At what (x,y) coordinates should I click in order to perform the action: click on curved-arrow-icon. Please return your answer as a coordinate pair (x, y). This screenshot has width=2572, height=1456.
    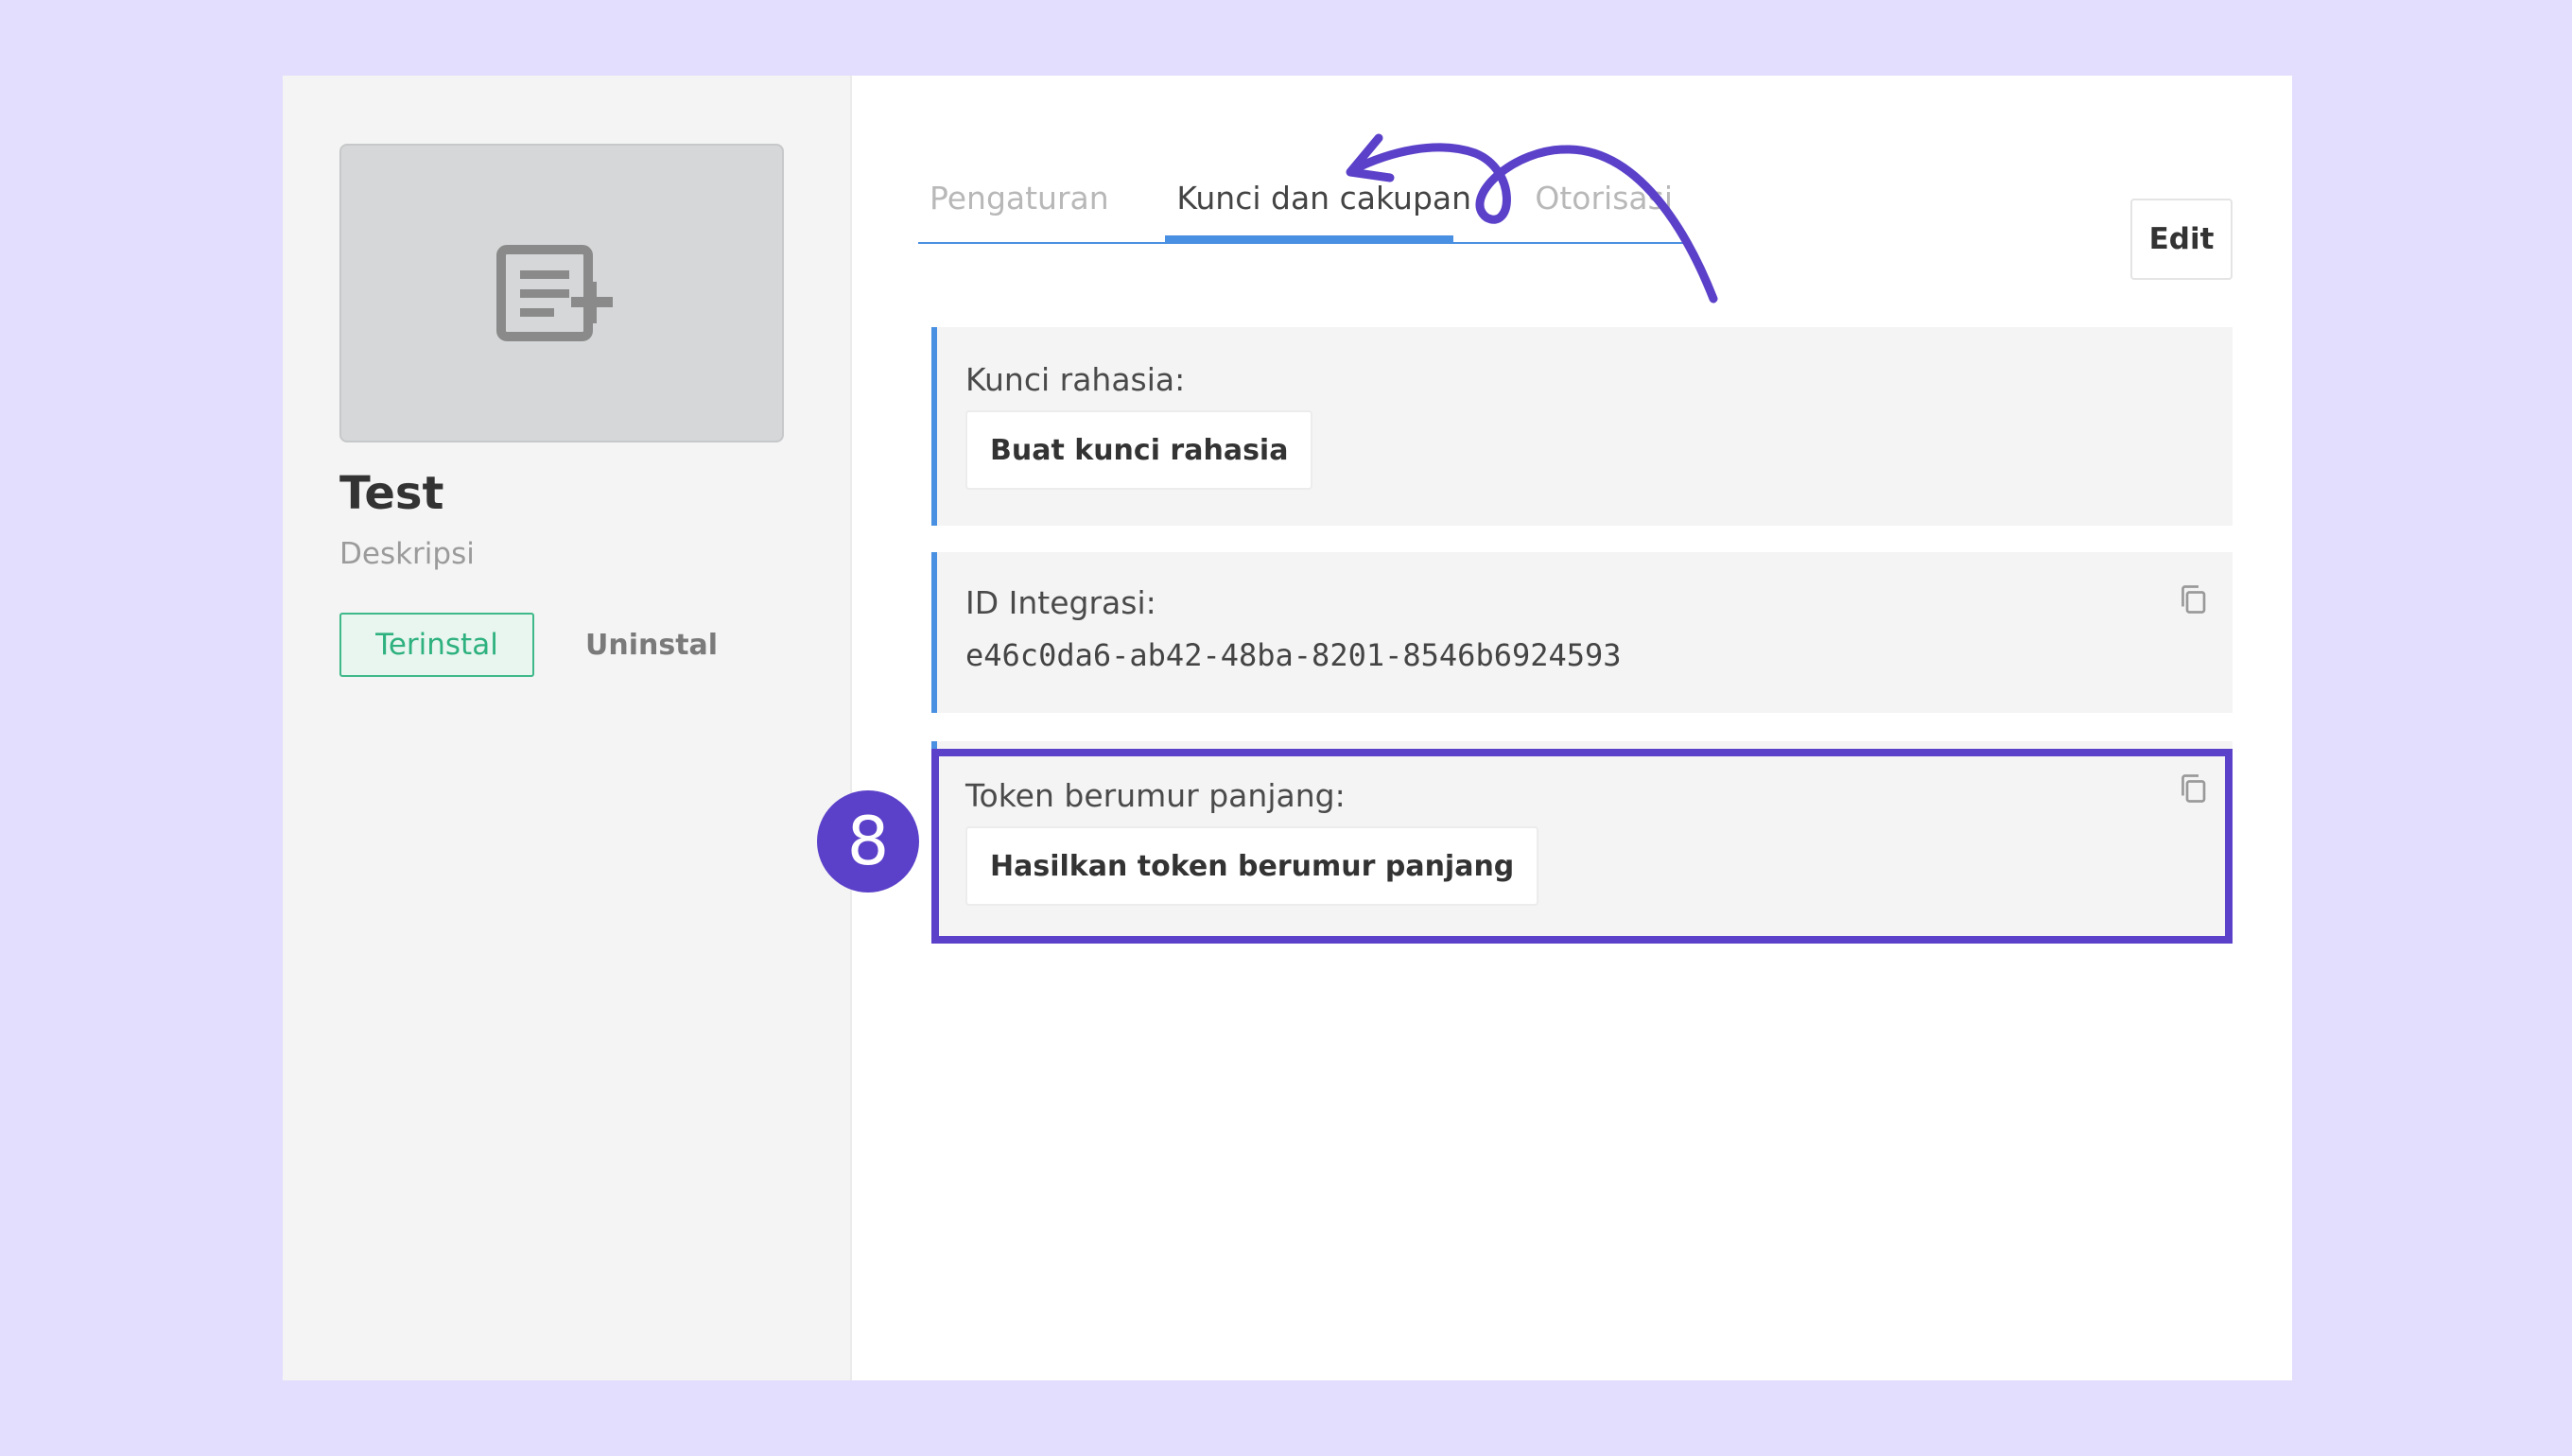
    Looking at the image, I should click on (1532, 218).